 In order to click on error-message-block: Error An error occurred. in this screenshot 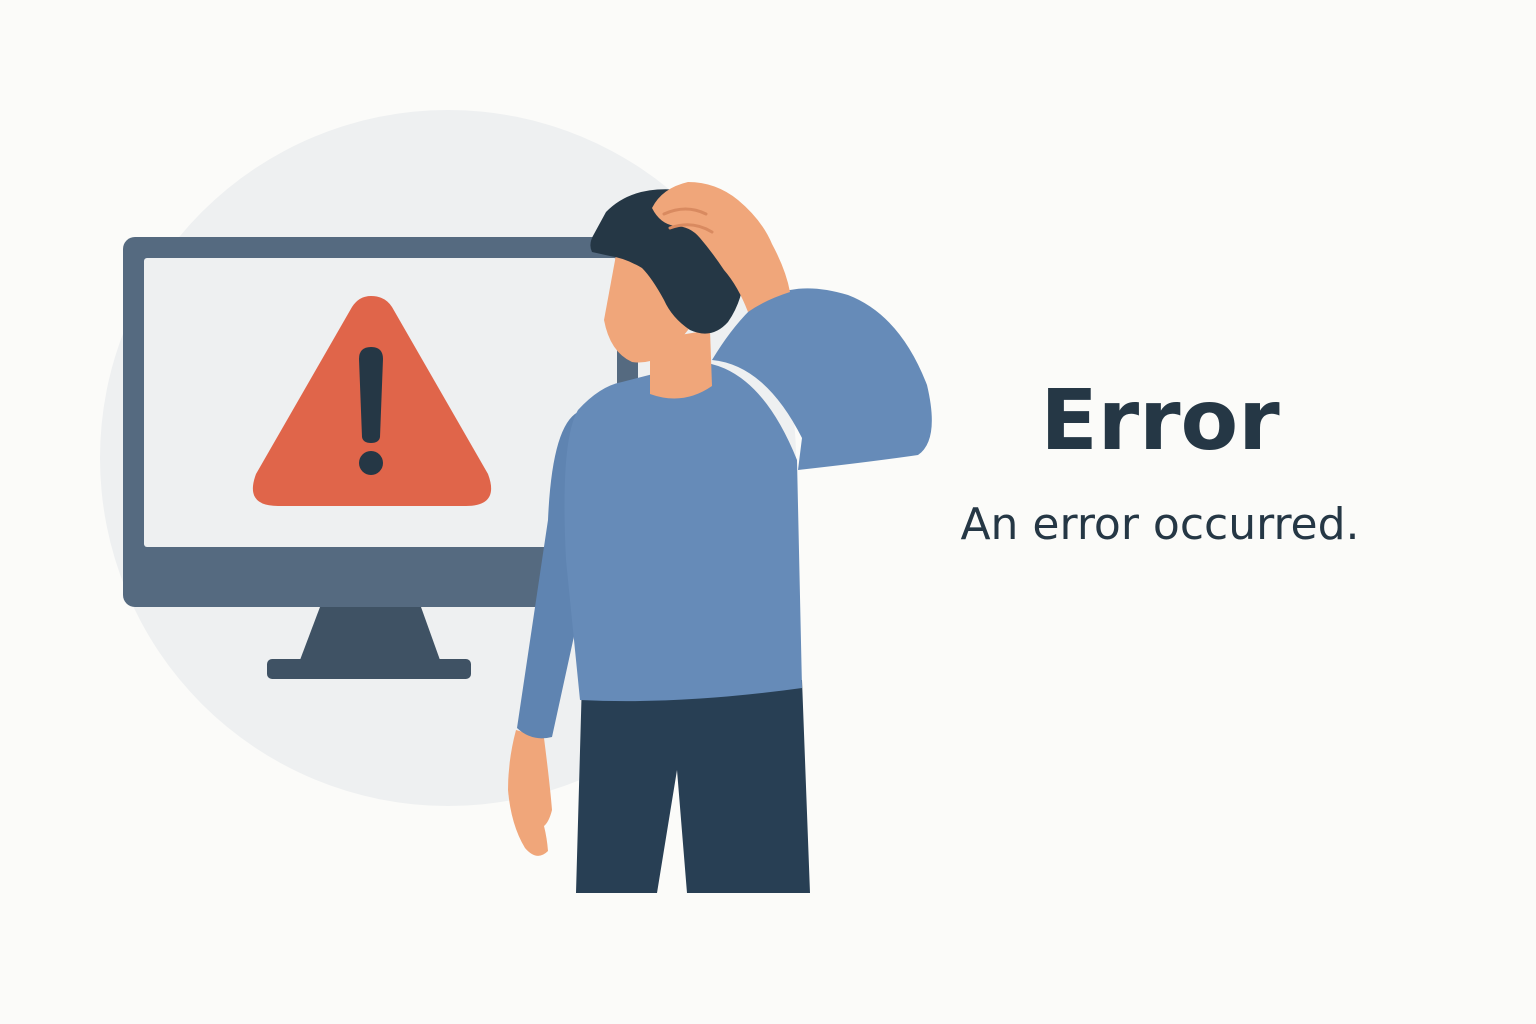, I will do `click(1160, 461)`.